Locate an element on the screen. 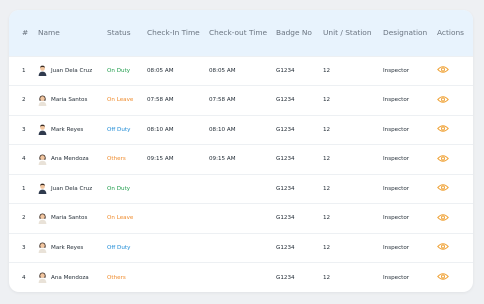 Image resolution: width=484 pixels, height=304 pixels. header-status: Status is located at coordinates (119, 33).